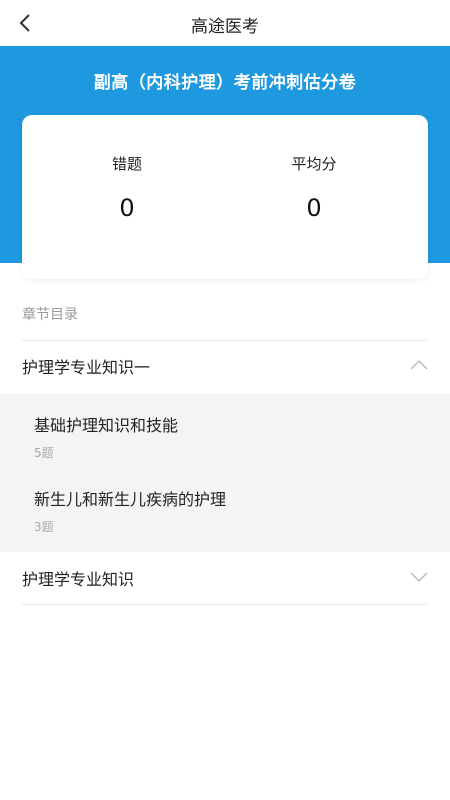 The image size is (450, 800). Describe the element at coordinates (225, 365) in the screenshot. I see `chapter-row: 护理学专业知识一` at that location.